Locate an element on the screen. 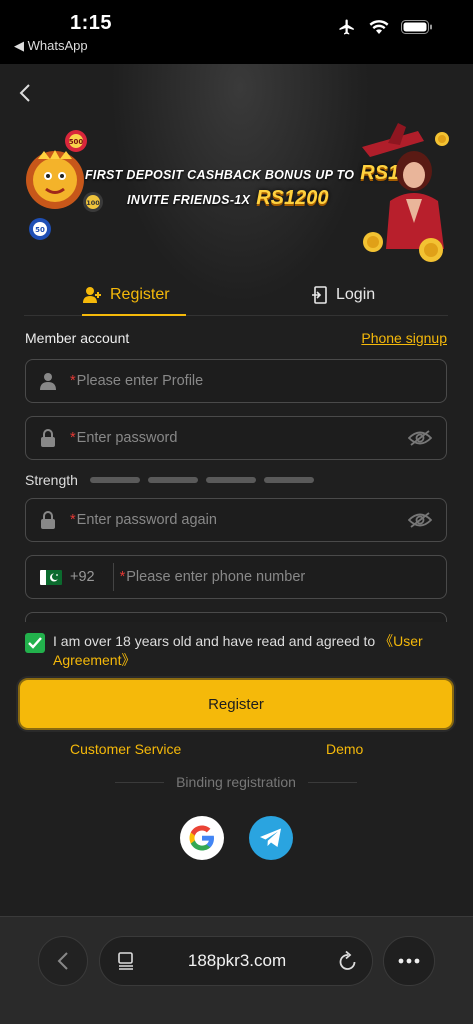 The width and height of the screenshot is (473, 1024). next-input-partial is located at coordinates (236, 617).